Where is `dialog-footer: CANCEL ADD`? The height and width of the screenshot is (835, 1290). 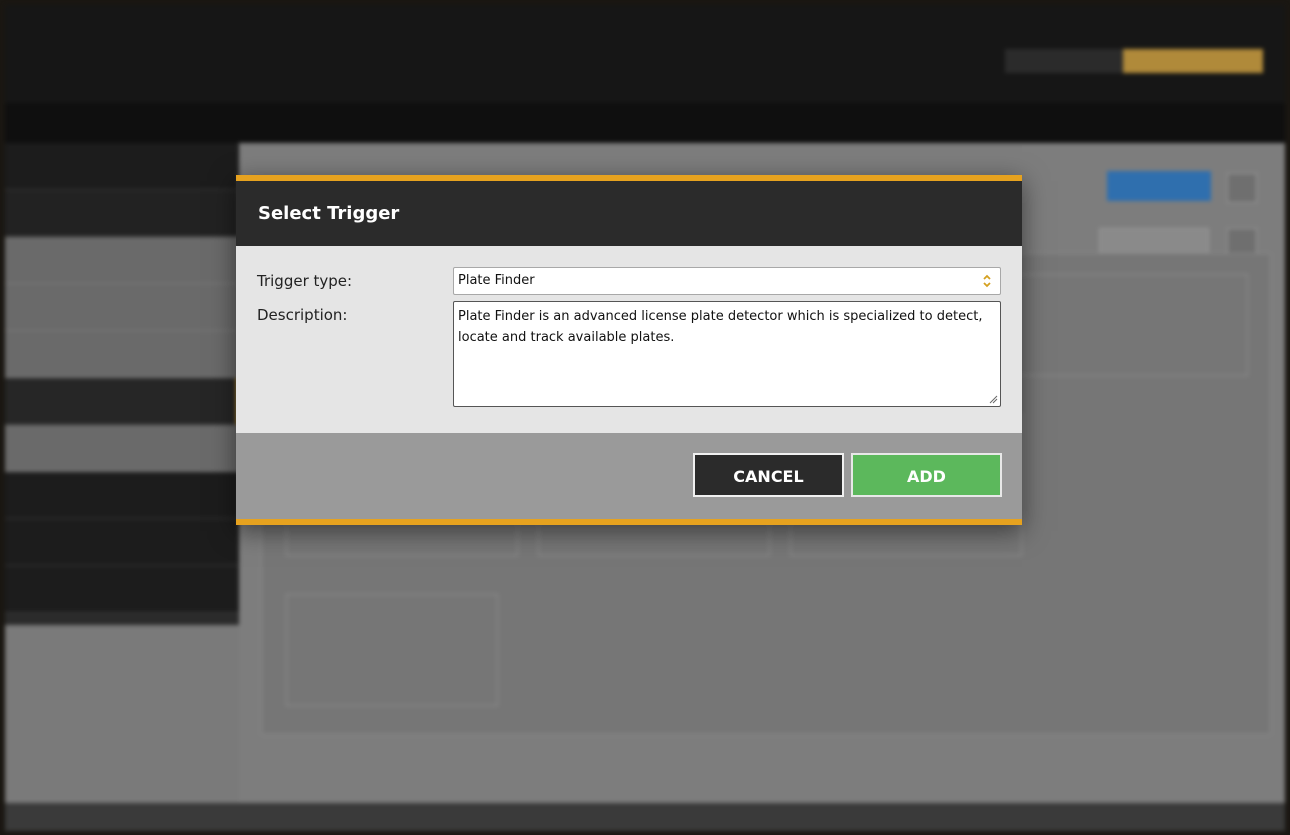
dialog-footer: CANCEL ADD is located at coordinates (629, 476).